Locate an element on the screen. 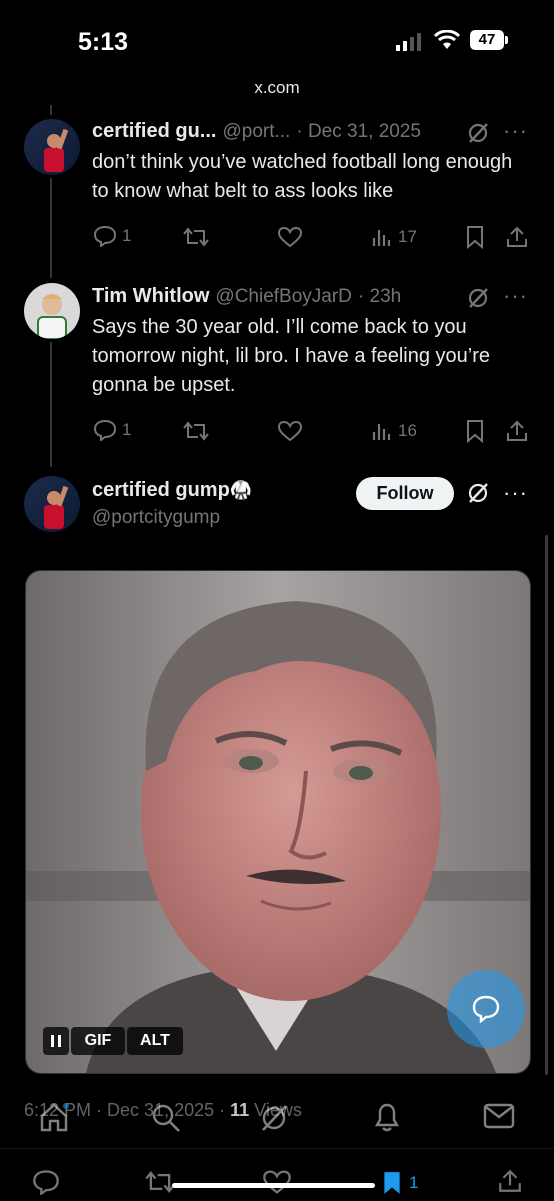 The image size is (554, 1201). status-time: 5:13 is located at coordinates (103, 42).